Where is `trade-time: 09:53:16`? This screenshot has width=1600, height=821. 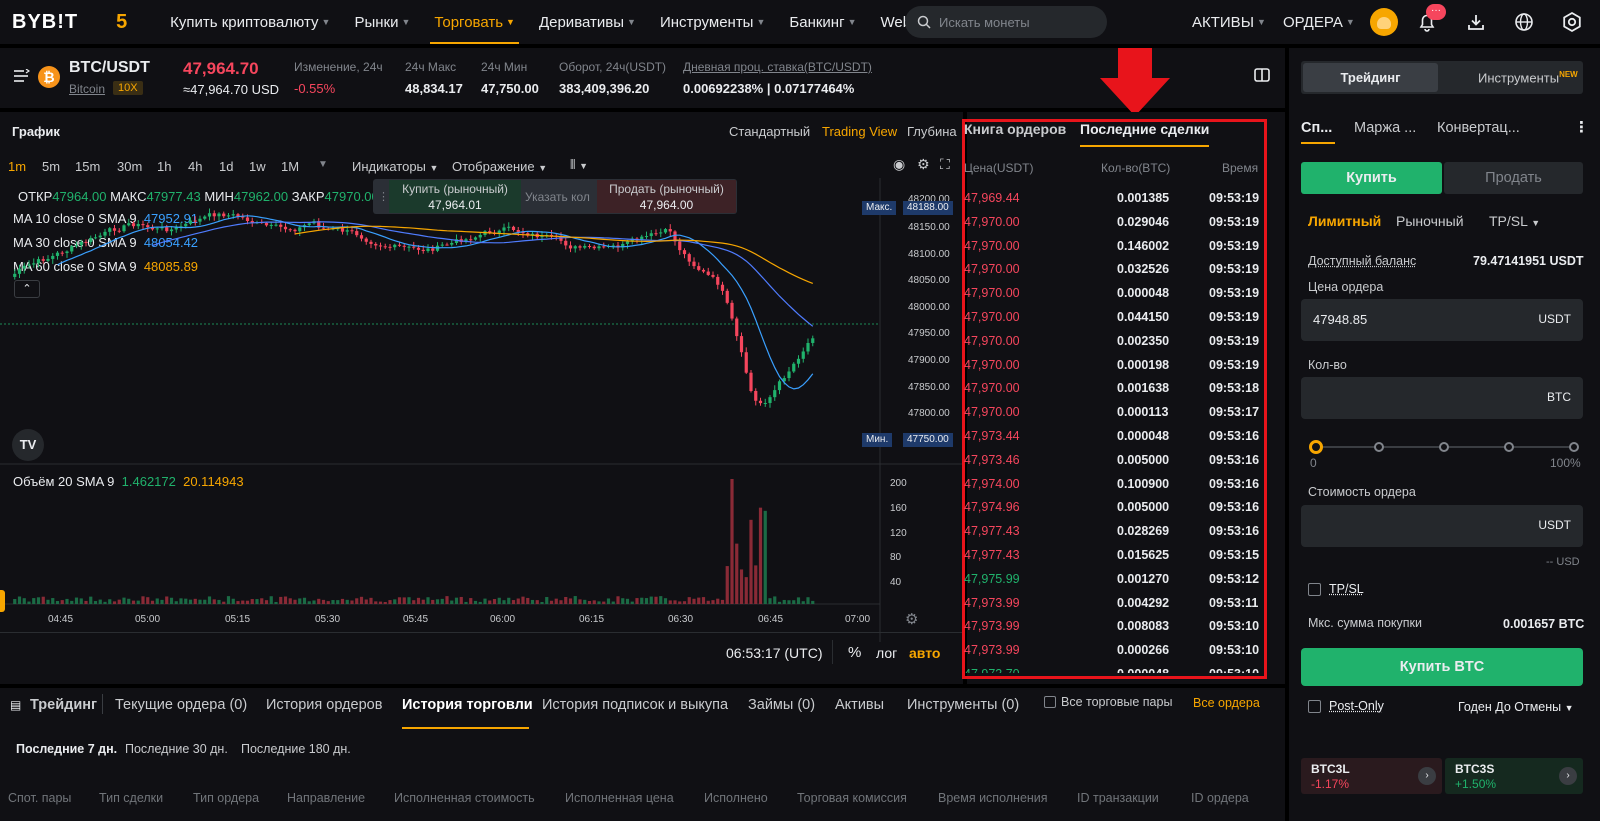
trade-time: 09:53:16 is located at coordinates (1234, 483).